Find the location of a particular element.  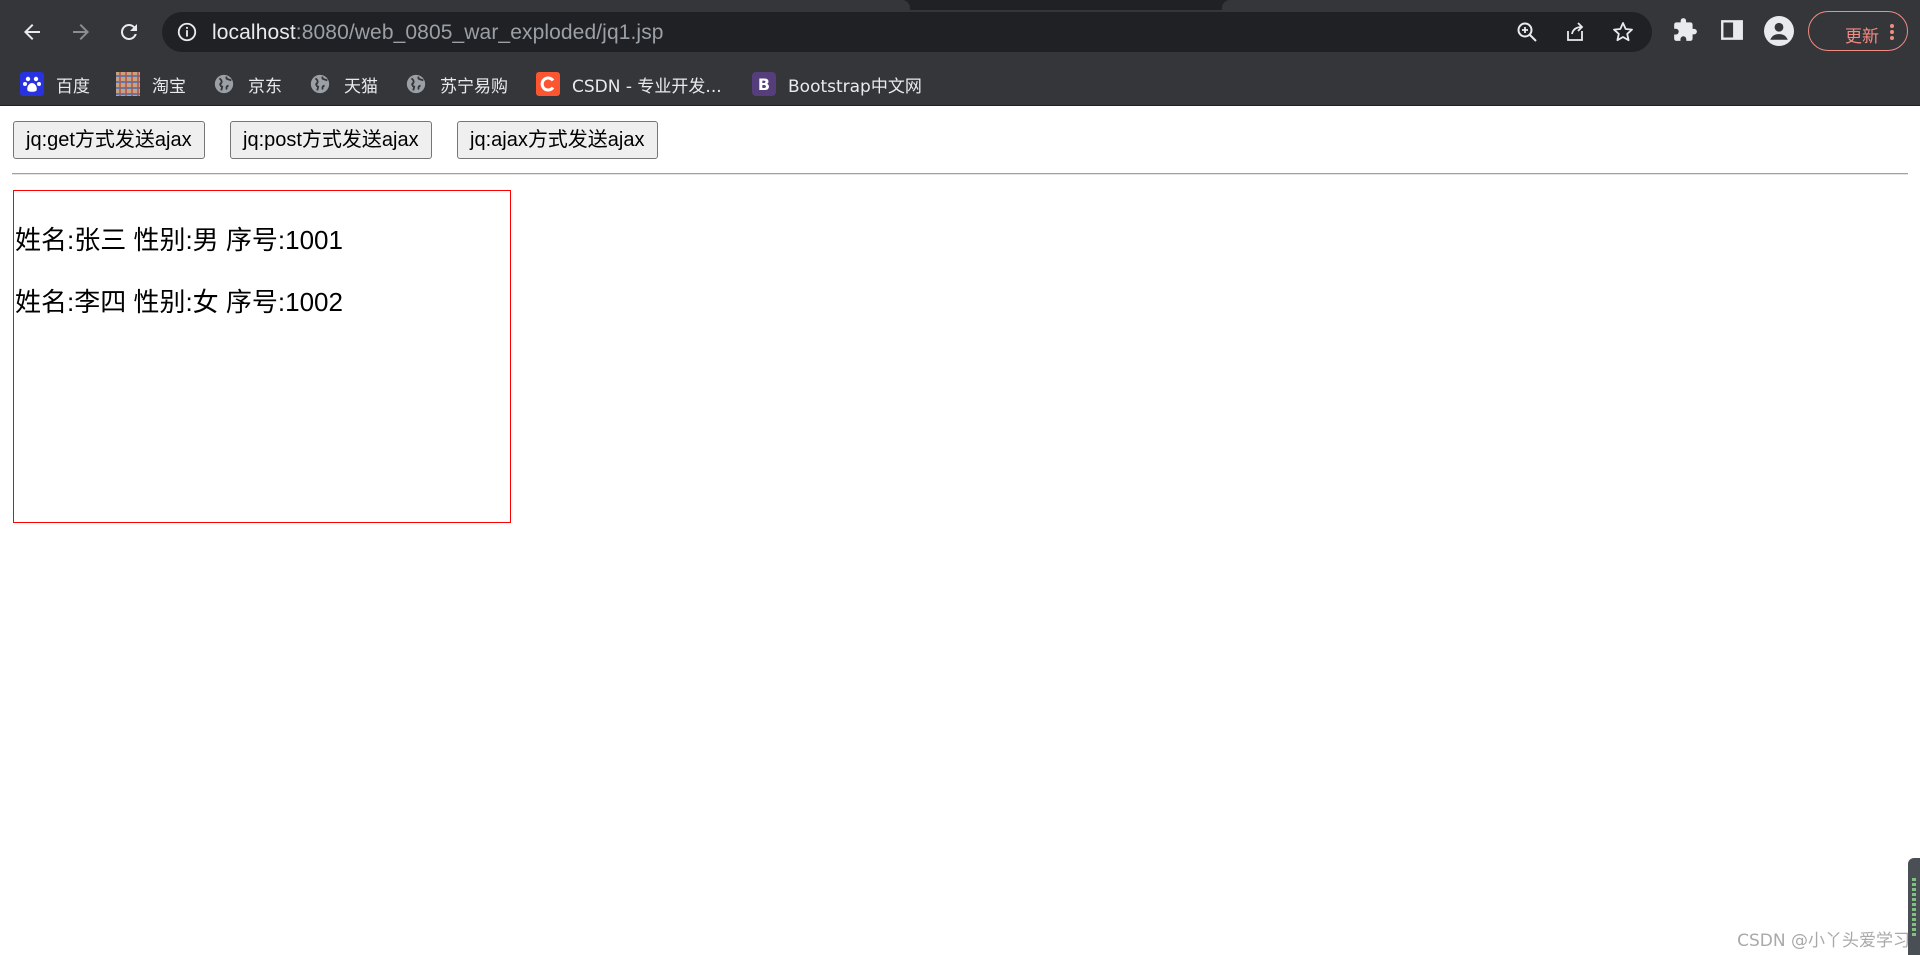

bootstrap-icon: B is located at coordinates (764, 84).